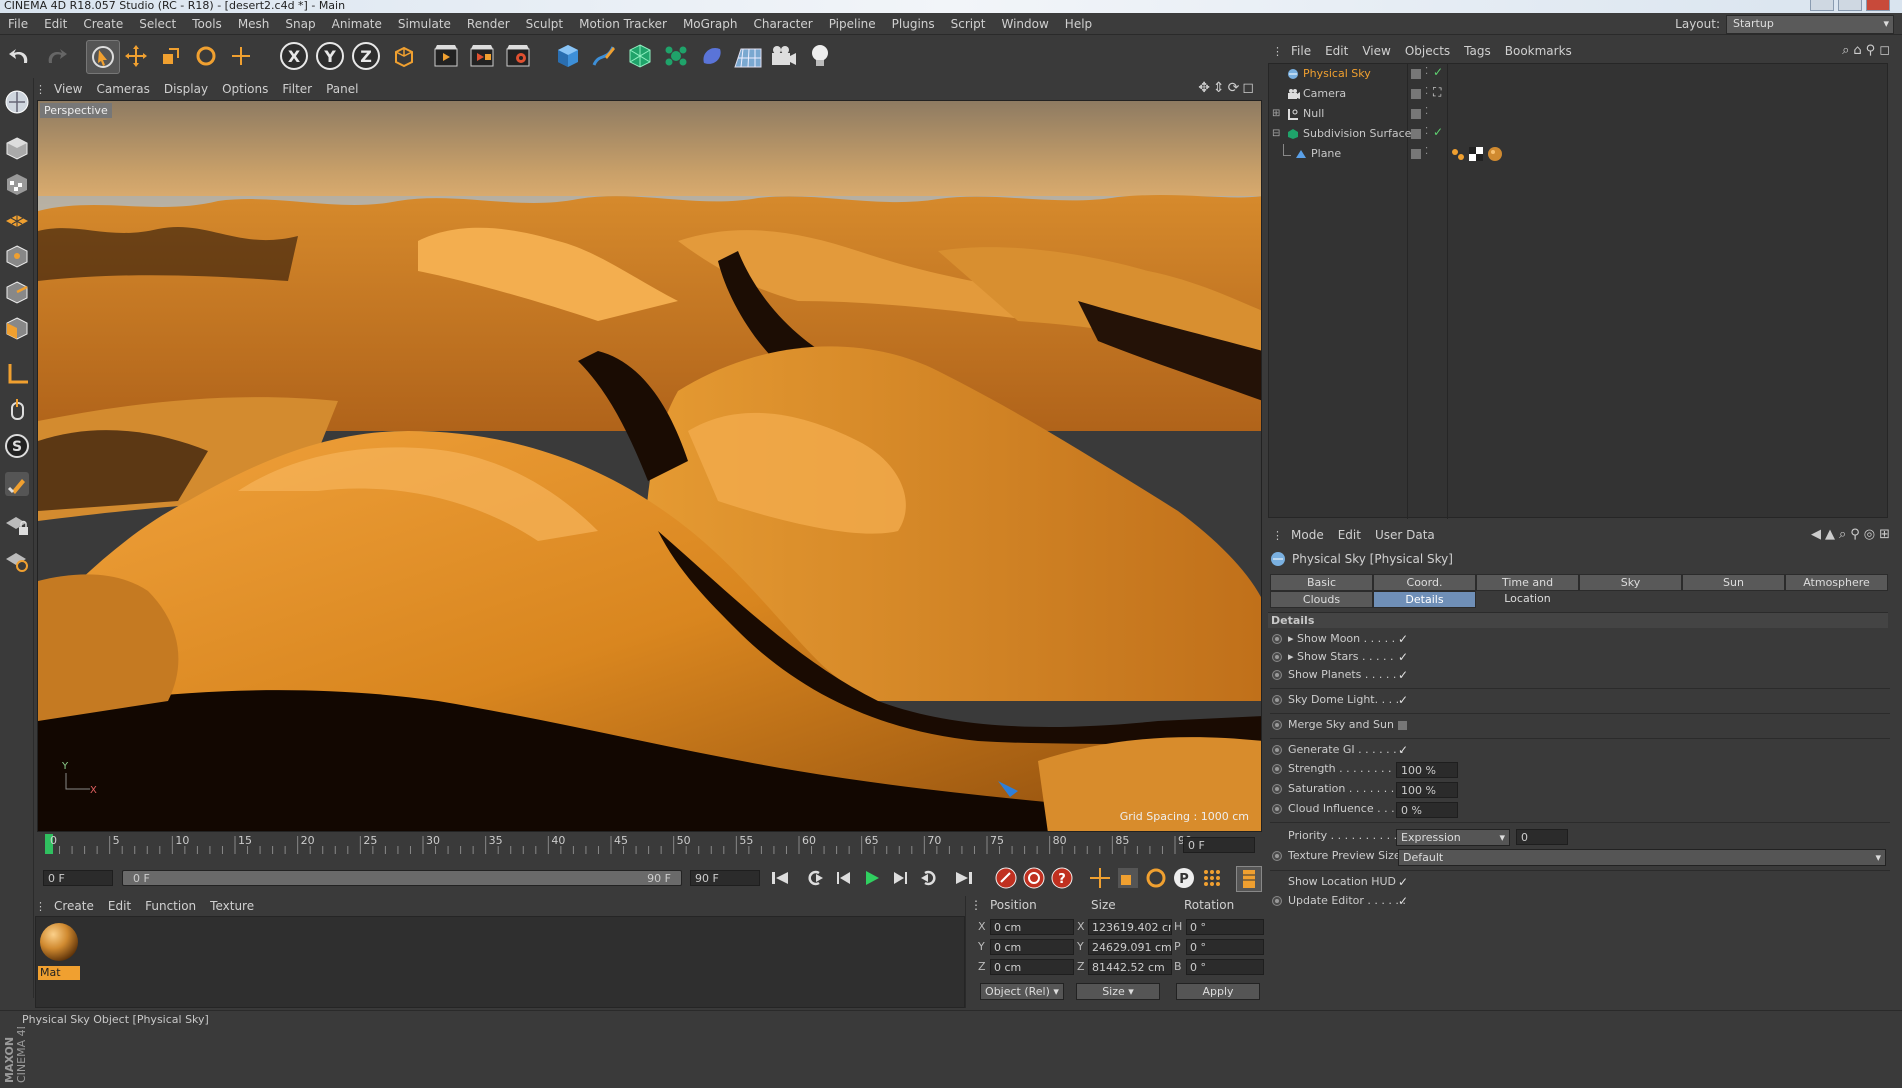  What do you see at coordinates (1477, 51) in the screenshot?
I see `objects-menu-tags: Tags` at bounding box center [1477, 51].